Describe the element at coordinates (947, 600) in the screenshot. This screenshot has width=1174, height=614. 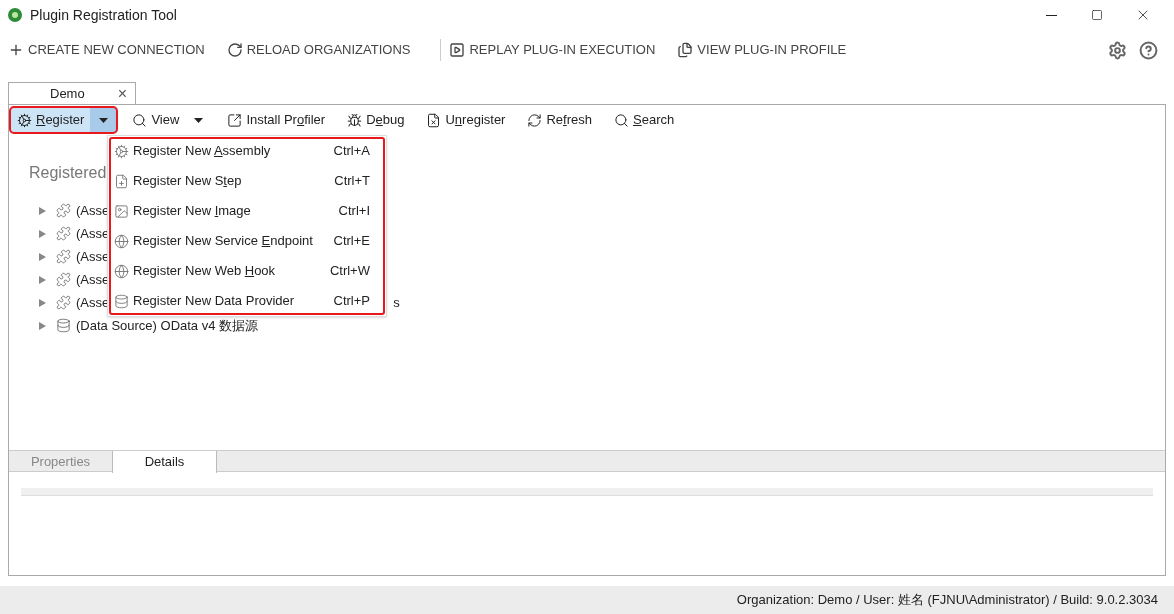
I see `status-text: Organization: Demo / User: 姓名 (FJNU\Administrator) / Build: 9.0.2.3034` at that location.